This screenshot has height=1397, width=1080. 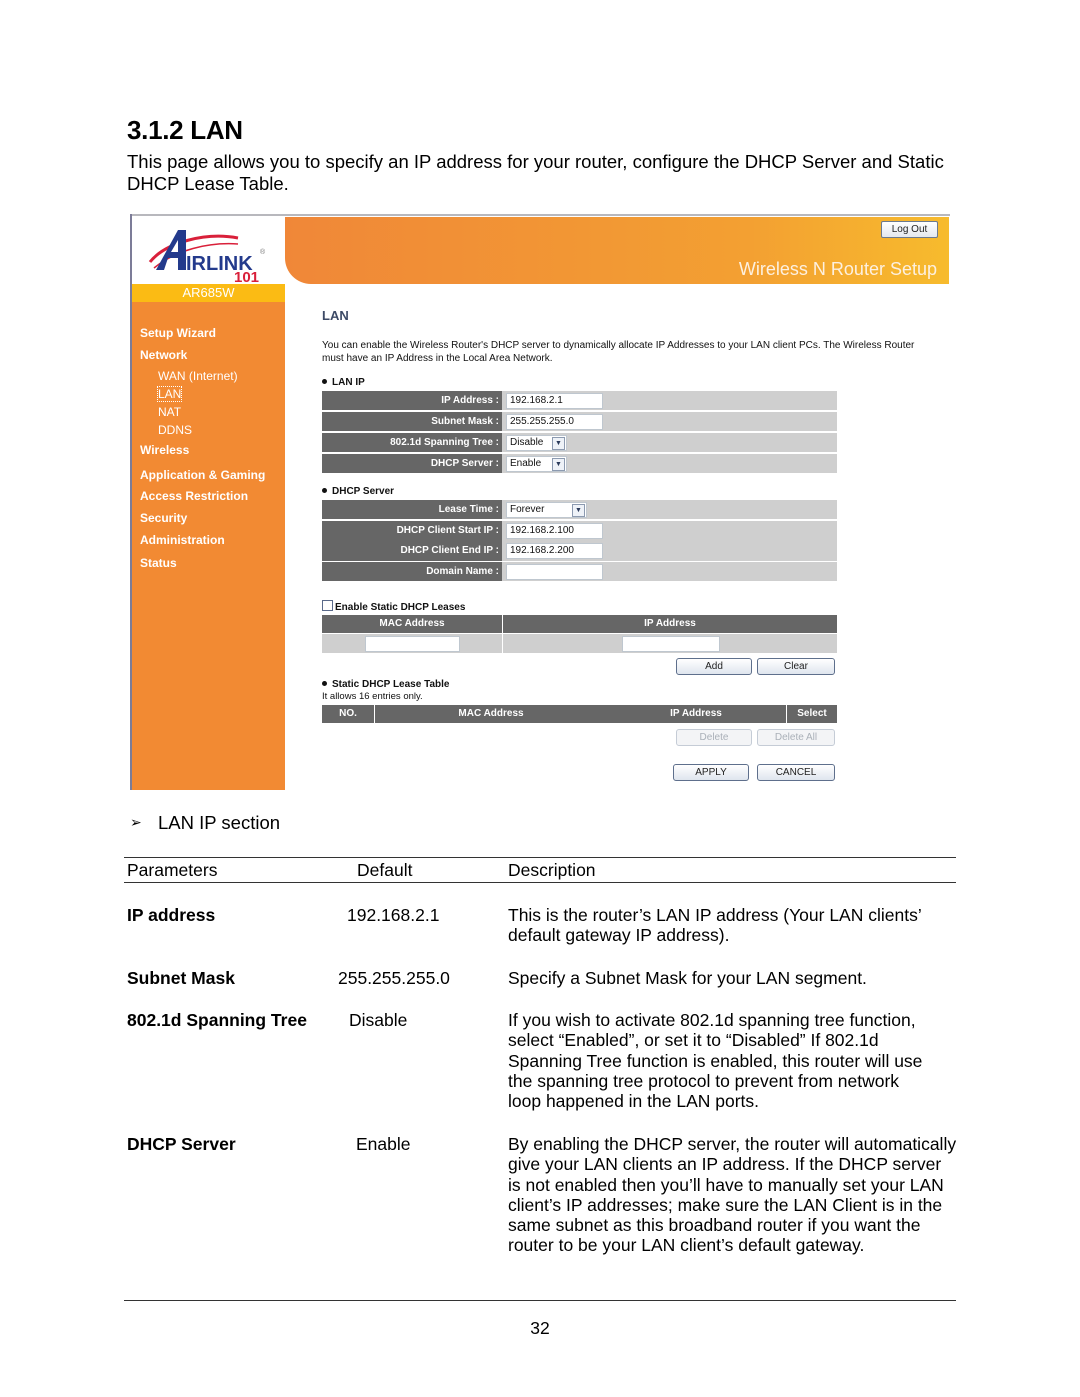 What do you see at coordinates (546, 510) in the screenshot?
I see `lease-time-select: Forever ▼` at bounding box center [546, 510].